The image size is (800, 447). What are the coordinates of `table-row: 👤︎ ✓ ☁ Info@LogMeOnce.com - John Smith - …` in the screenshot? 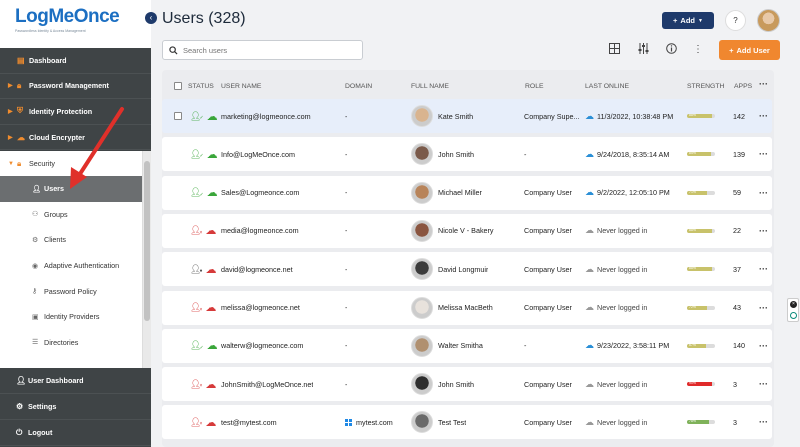 It's located at (467, 154).